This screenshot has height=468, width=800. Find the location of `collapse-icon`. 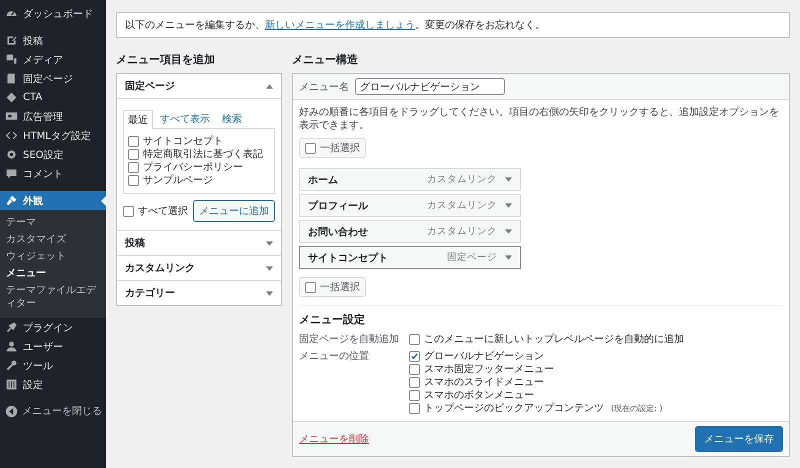

collapse-icon is located at coordinates (11, 411).